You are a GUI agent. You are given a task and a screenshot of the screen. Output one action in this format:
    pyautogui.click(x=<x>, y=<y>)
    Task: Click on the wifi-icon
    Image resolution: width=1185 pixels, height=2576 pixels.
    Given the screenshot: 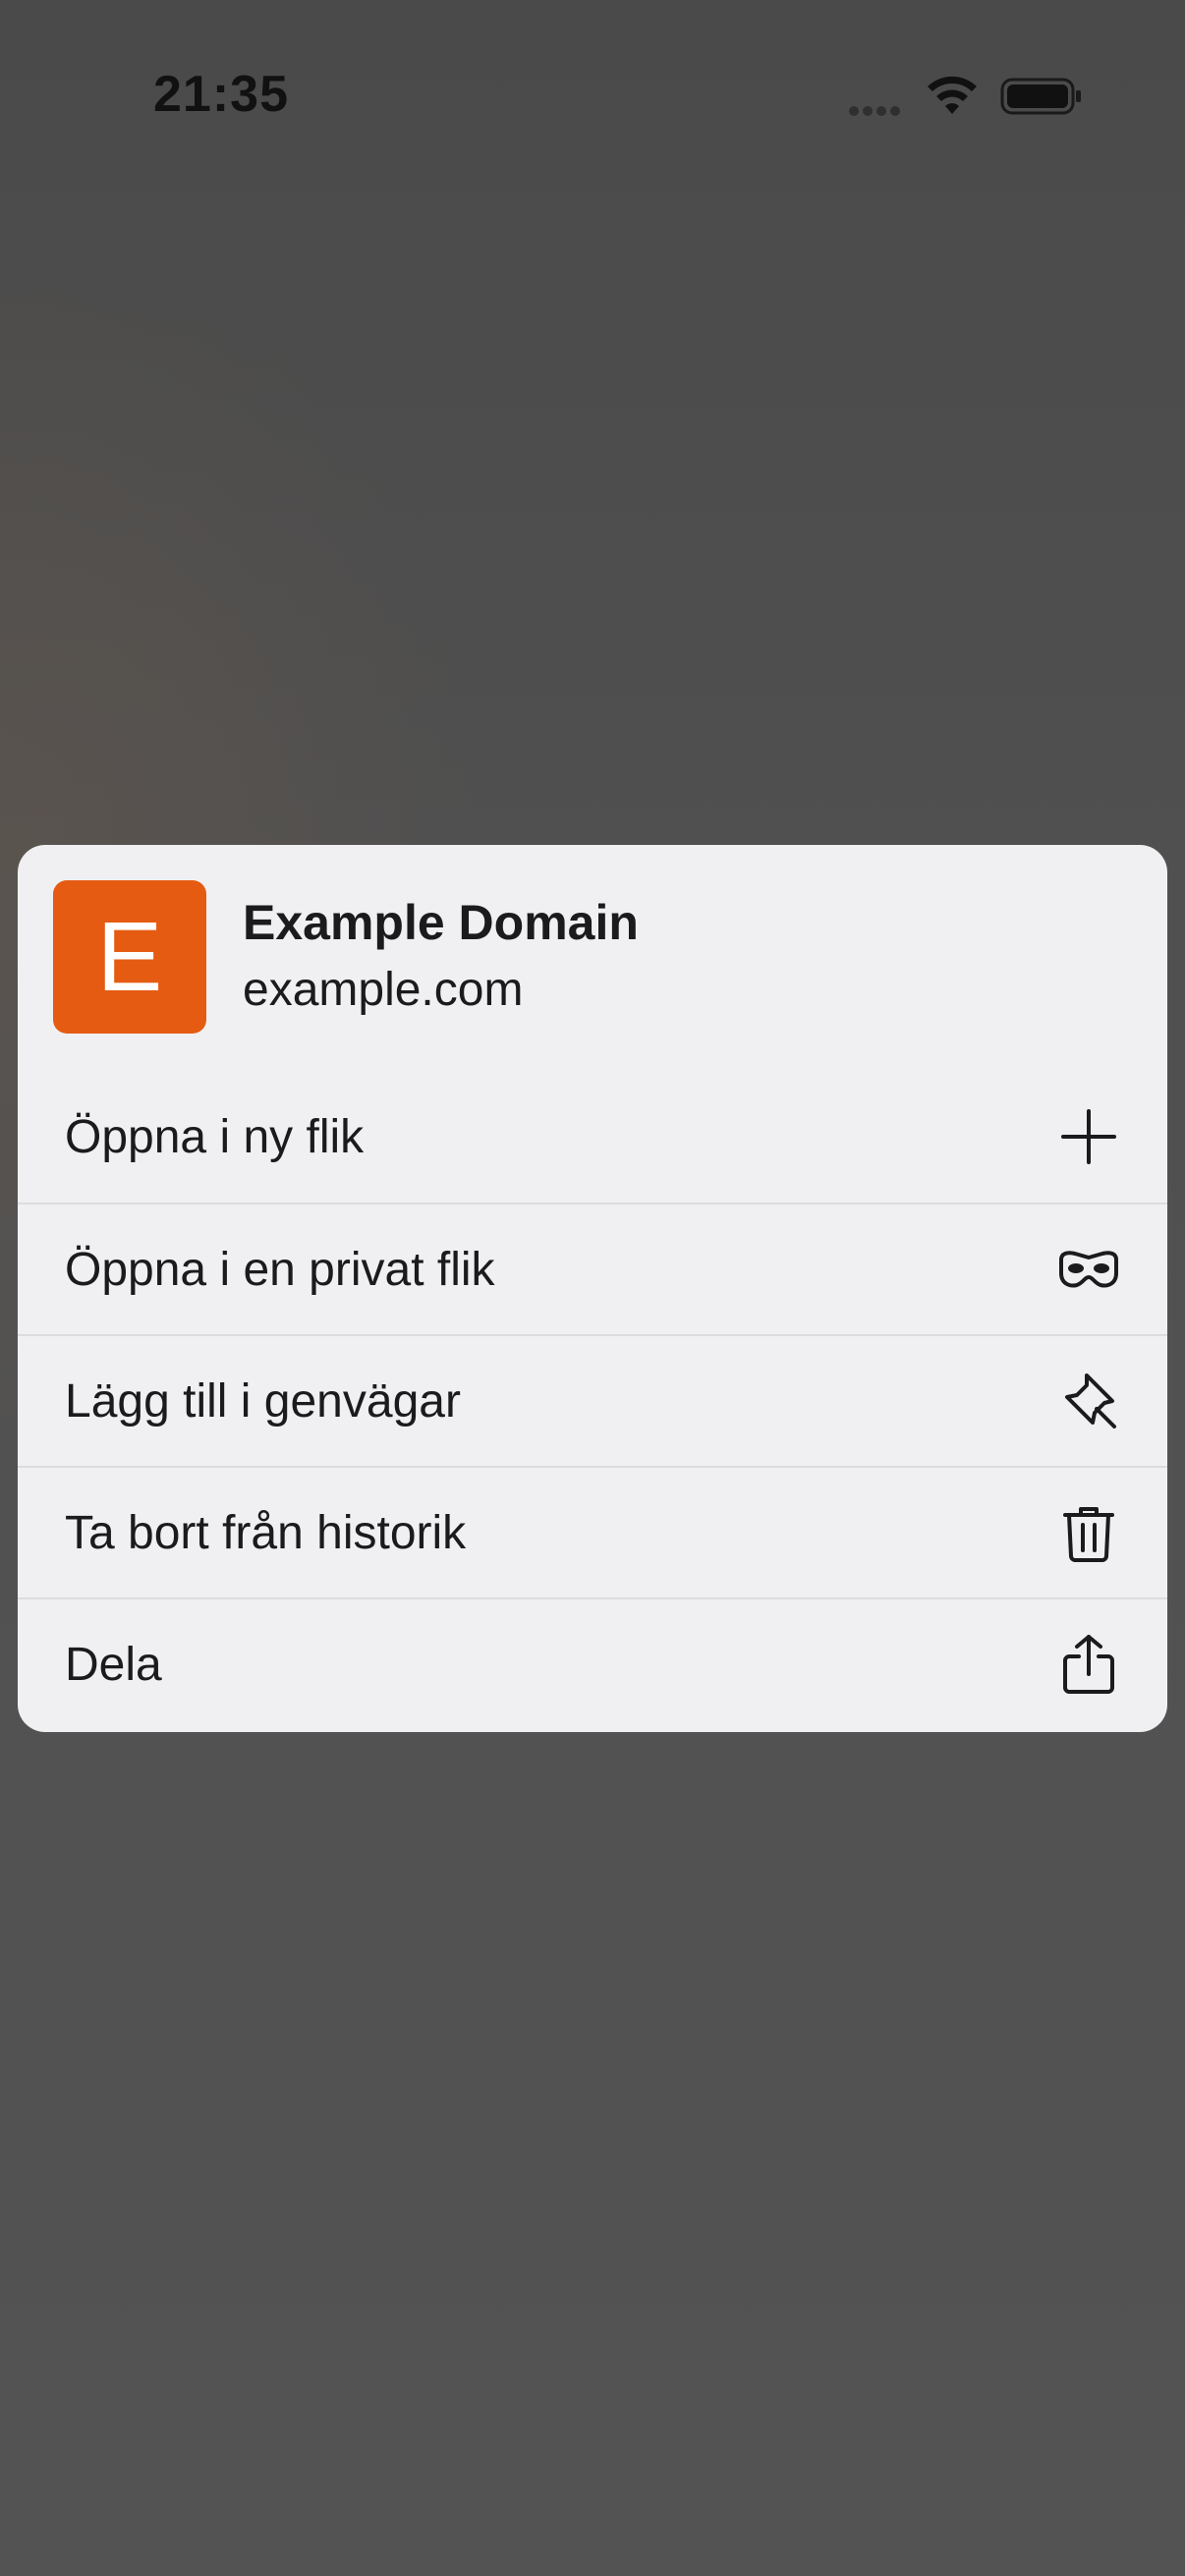 What is the action you would take?
    pyautogui.click(x=953, y=95)
    